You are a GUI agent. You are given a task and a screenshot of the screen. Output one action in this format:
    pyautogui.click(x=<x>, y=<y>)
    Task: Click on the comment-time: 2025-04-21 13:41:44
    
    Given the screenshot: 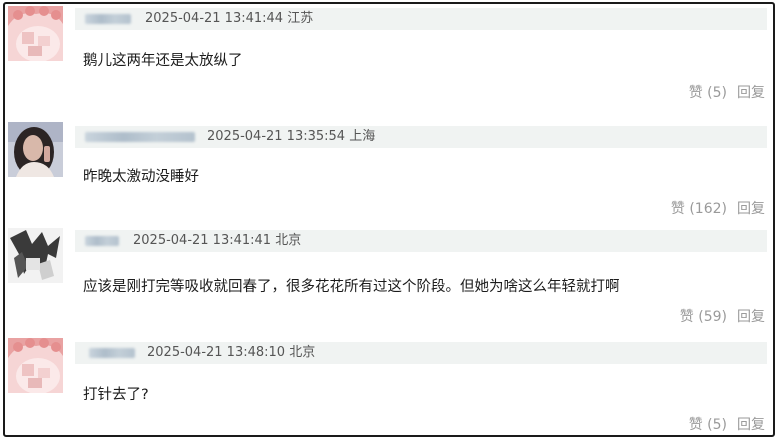 What is the action you would take?
    pyautogui.click(x=214, y=18)
    